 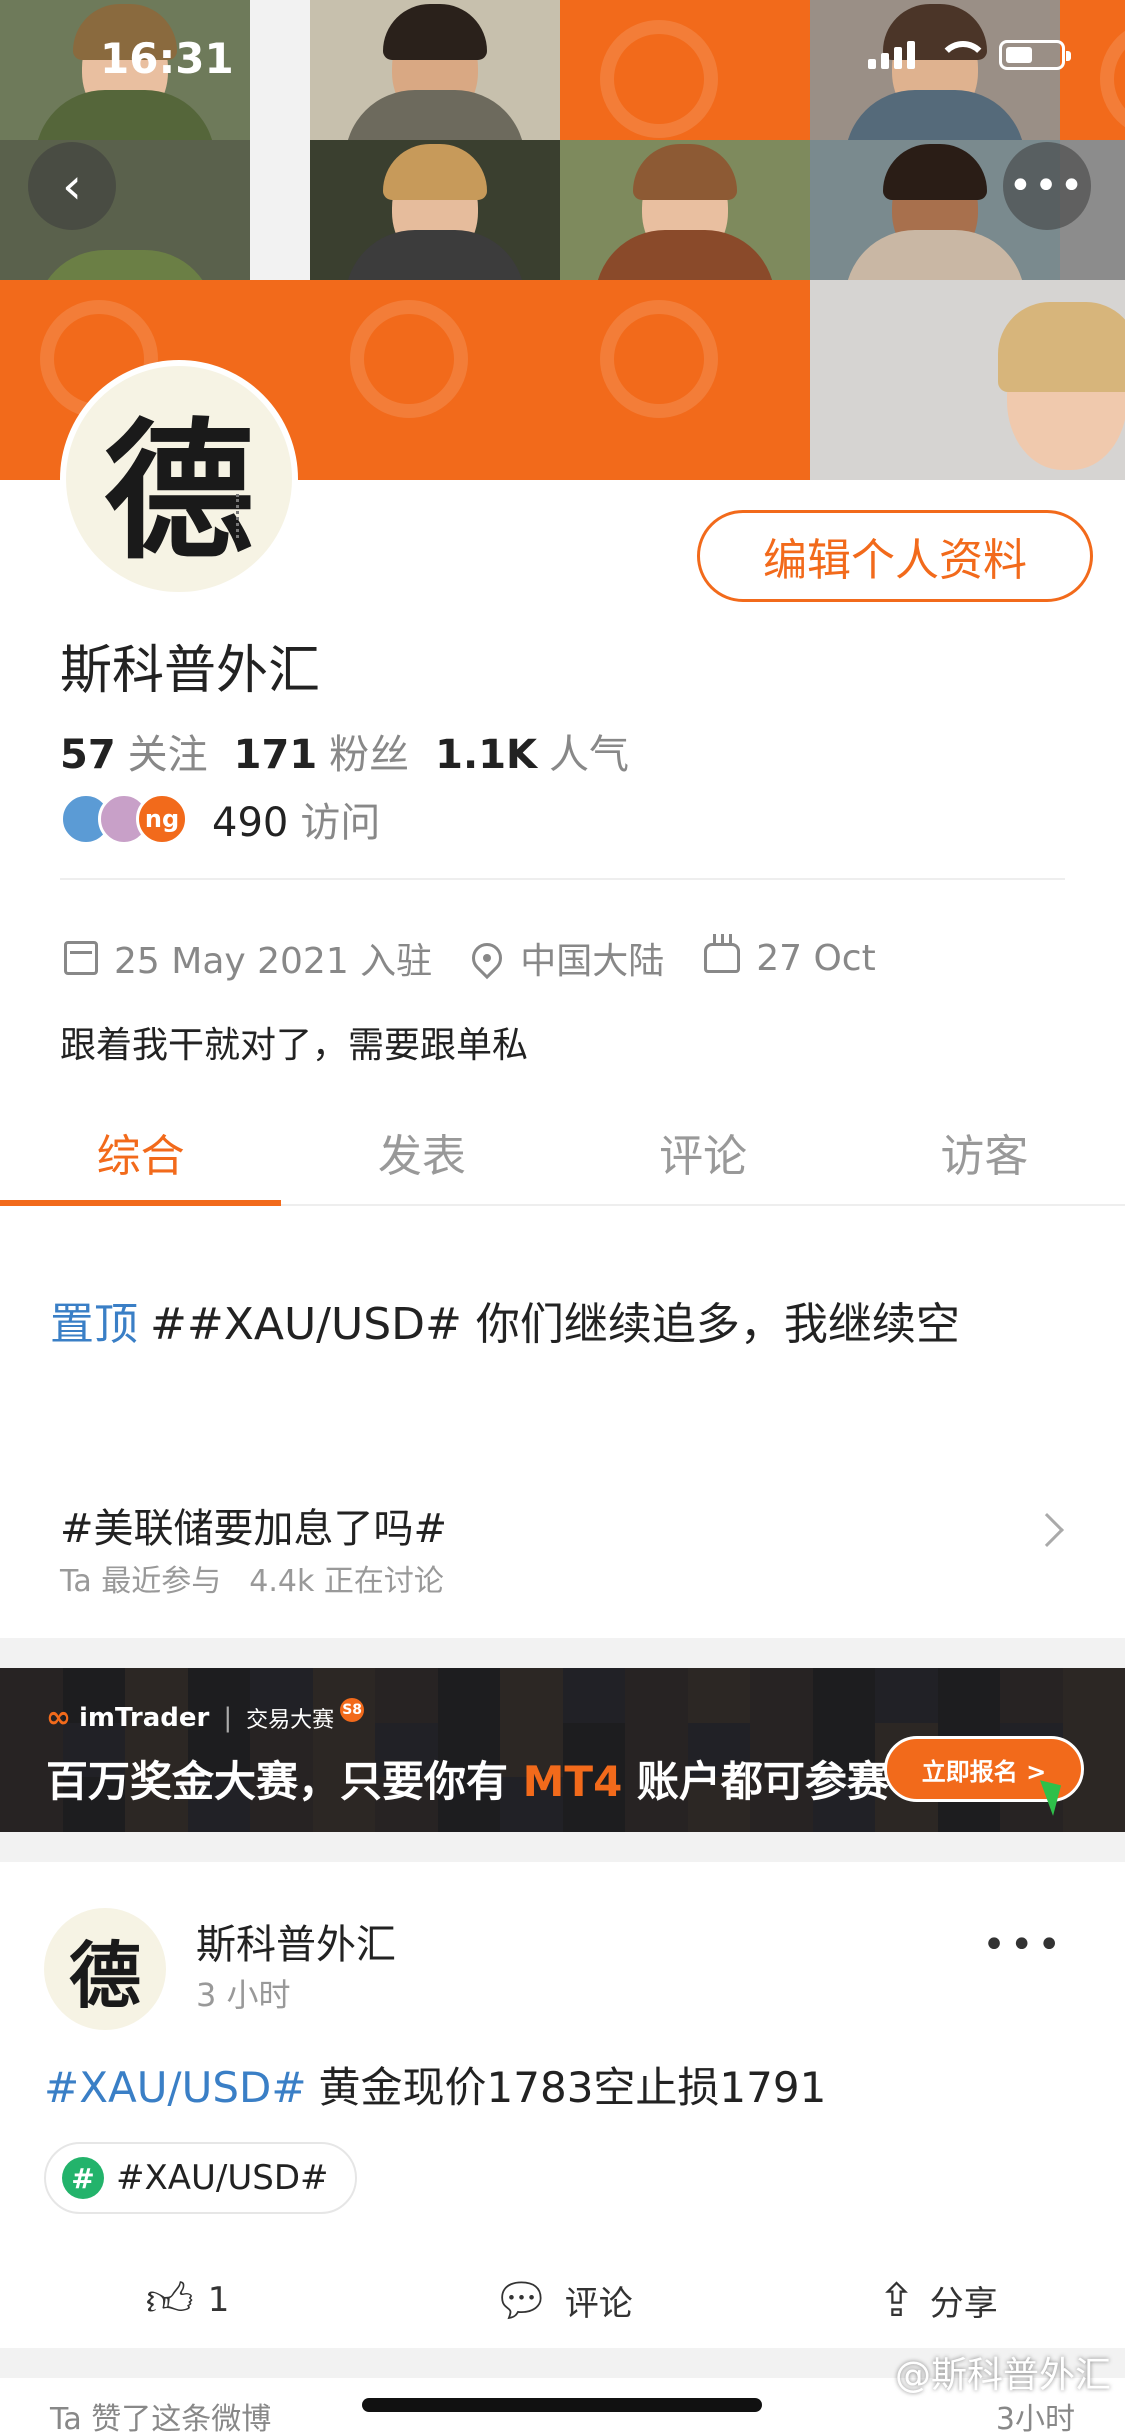 I want to click on visits-label: 访问, so click(x=340, y=823).